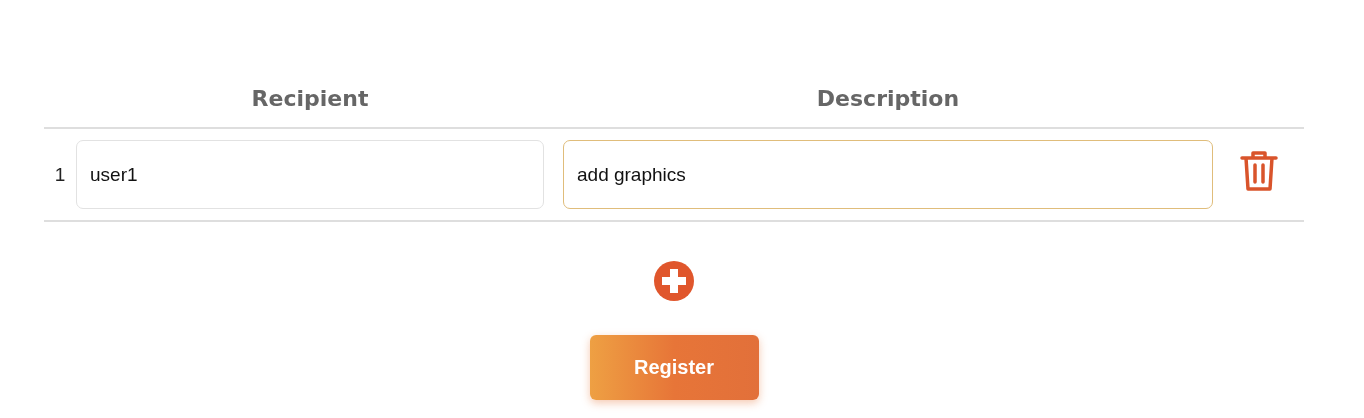 This screenshot has width=1364, height=418. What do you see at coordinates (888, 174) in the screenshot?
I see `description-field: add graphics` at bounding box center [888, 174].